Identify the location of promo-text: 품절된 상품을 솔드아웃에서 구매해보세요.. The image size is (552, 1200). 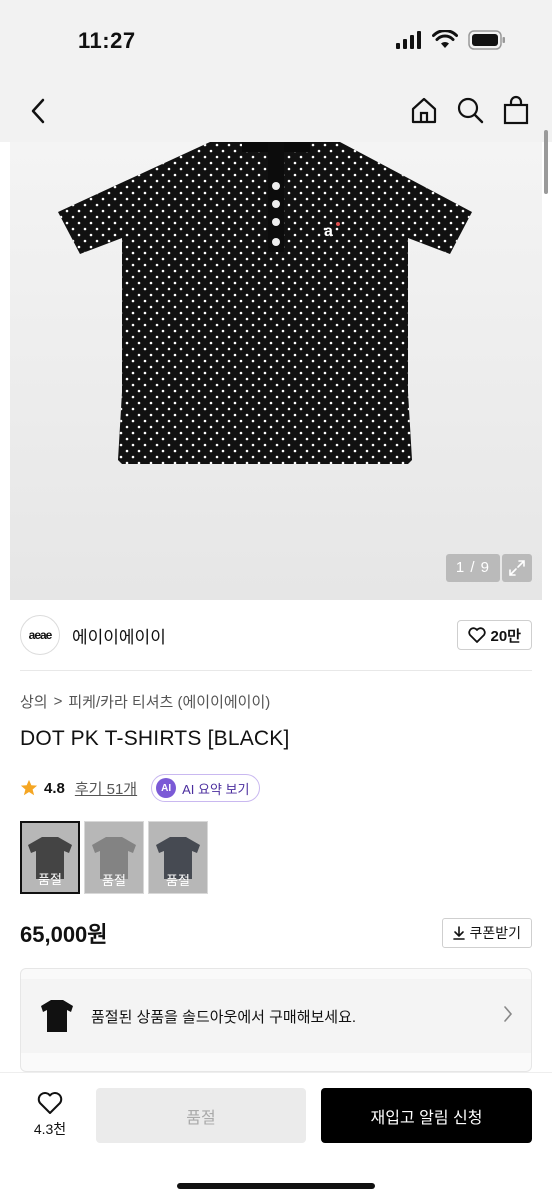
(224, 1017).